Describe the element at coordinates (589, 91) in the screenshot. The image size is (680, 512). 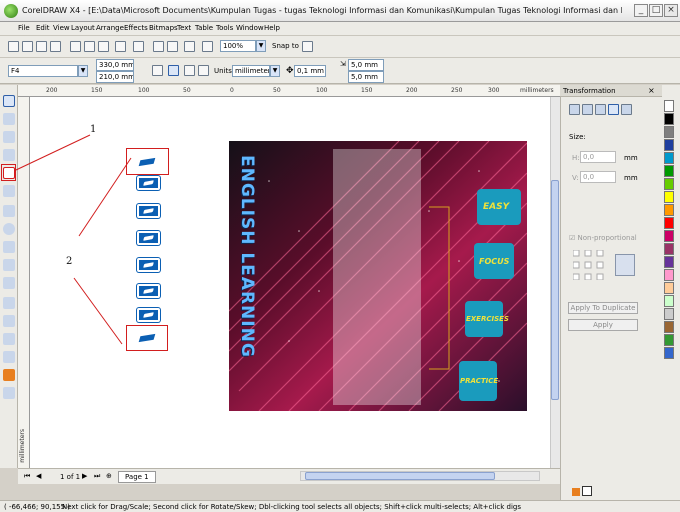
I see `docker-title: Transformation` at that location.